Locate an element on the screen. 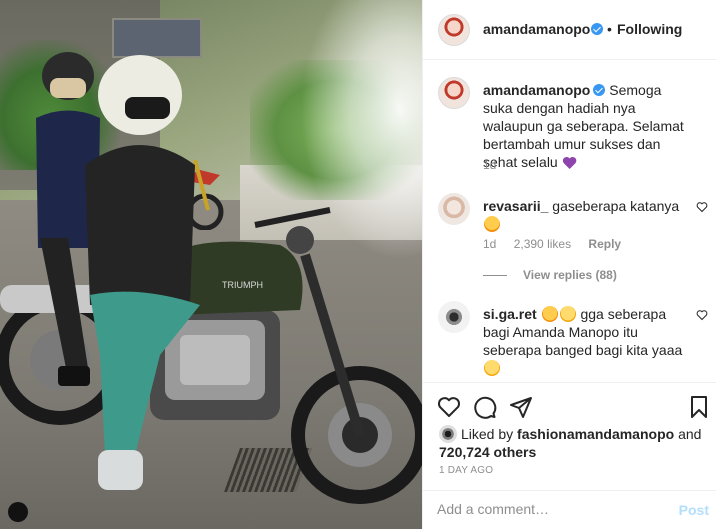  comment-age: 1d is located at coordinates (489, 244).